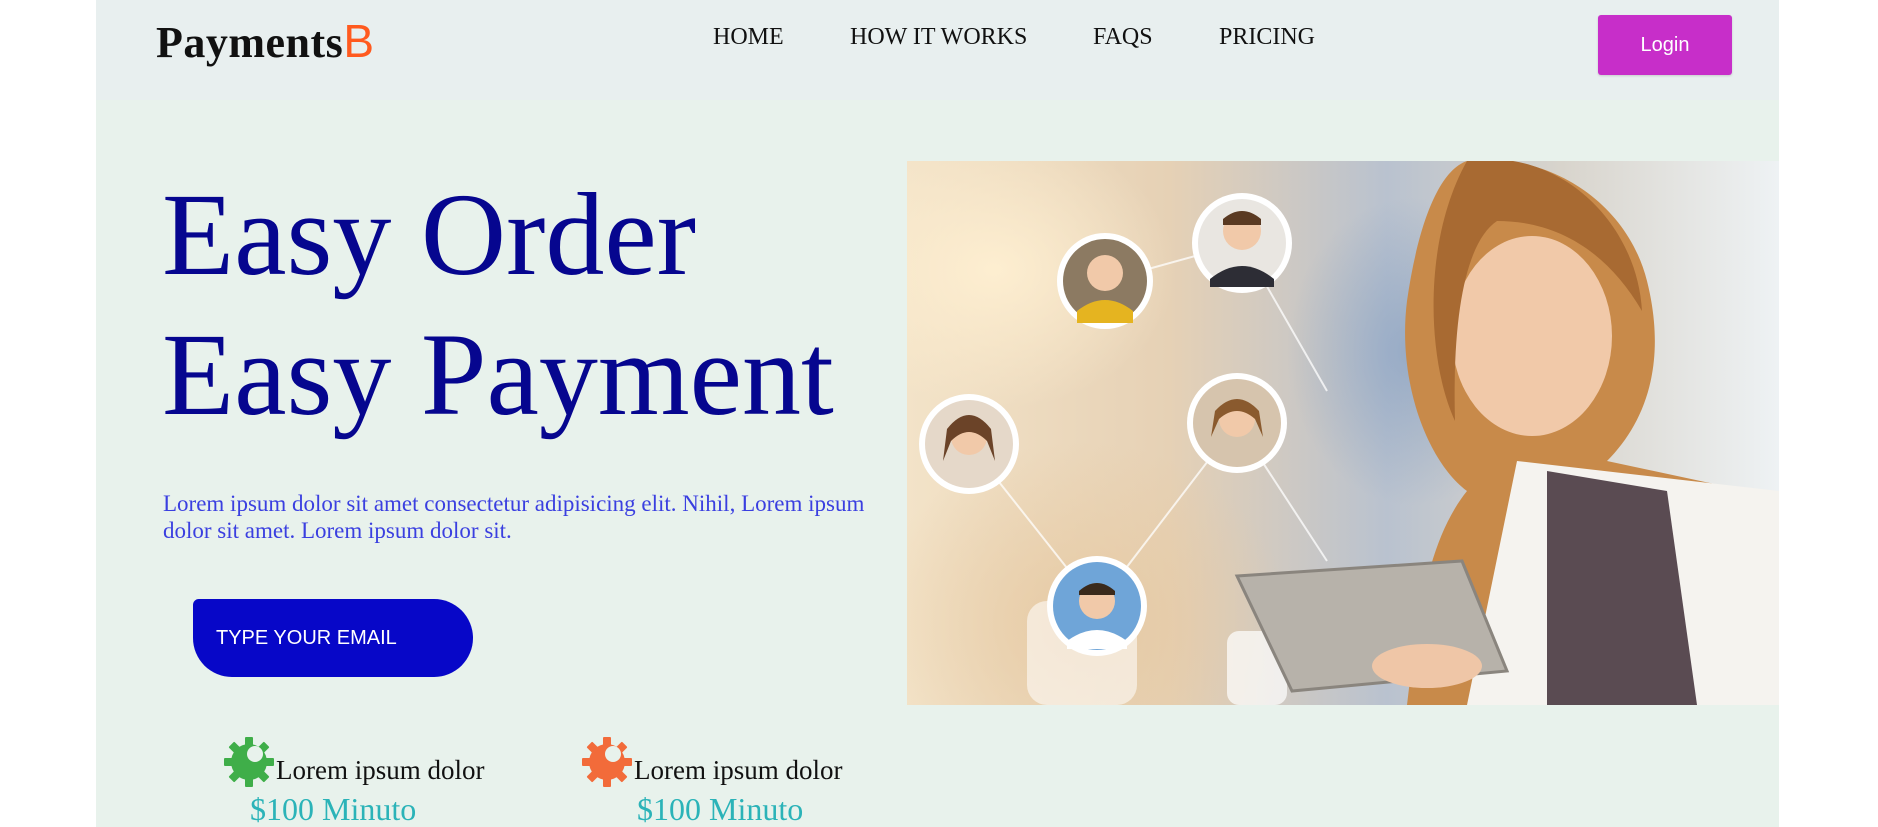 The width and height of the screenshot is (1878, 827). What do you see at coordinates (1123, 37) in the screenshot?
I see `nav-link-faqs: FAQS` at bounding box center [1123, 37].